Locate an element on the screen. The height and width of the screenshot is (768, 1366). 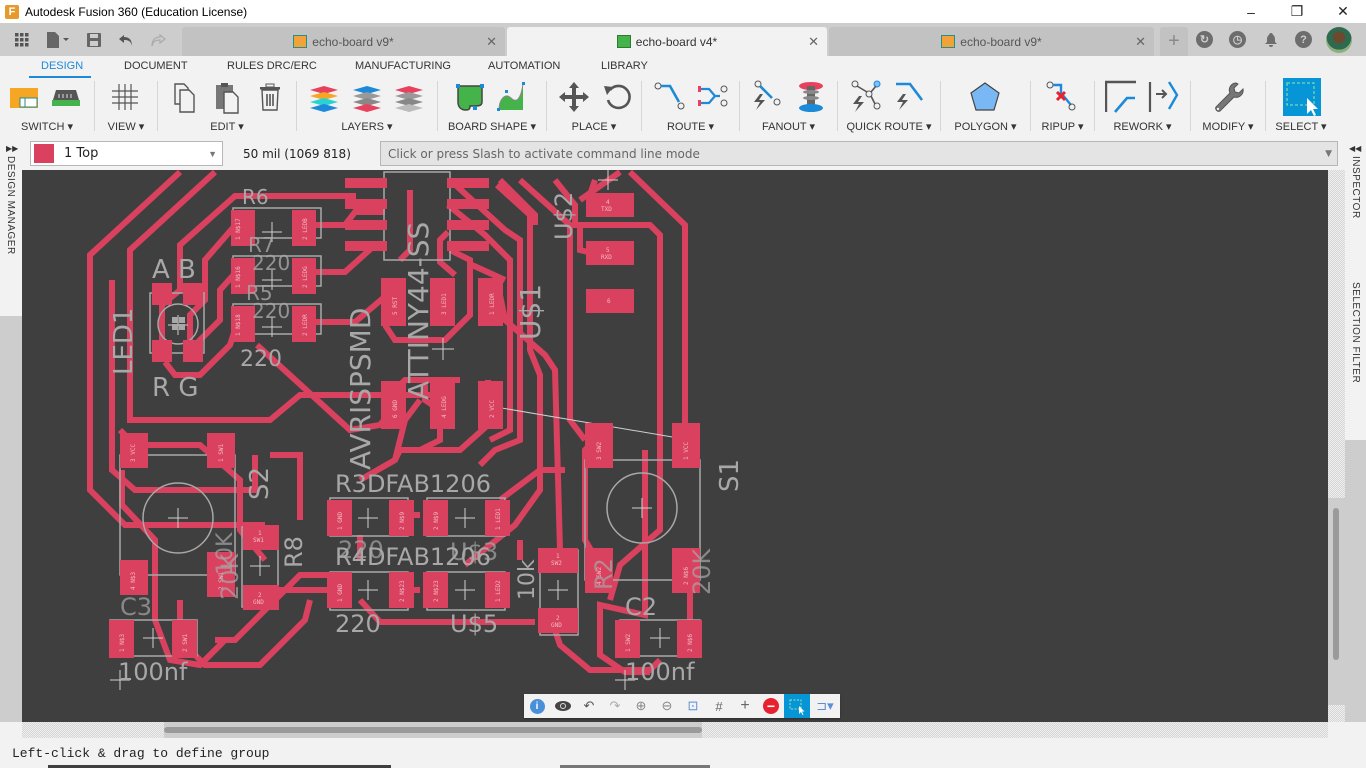
origin-cross is located at coordinates (465, 590).